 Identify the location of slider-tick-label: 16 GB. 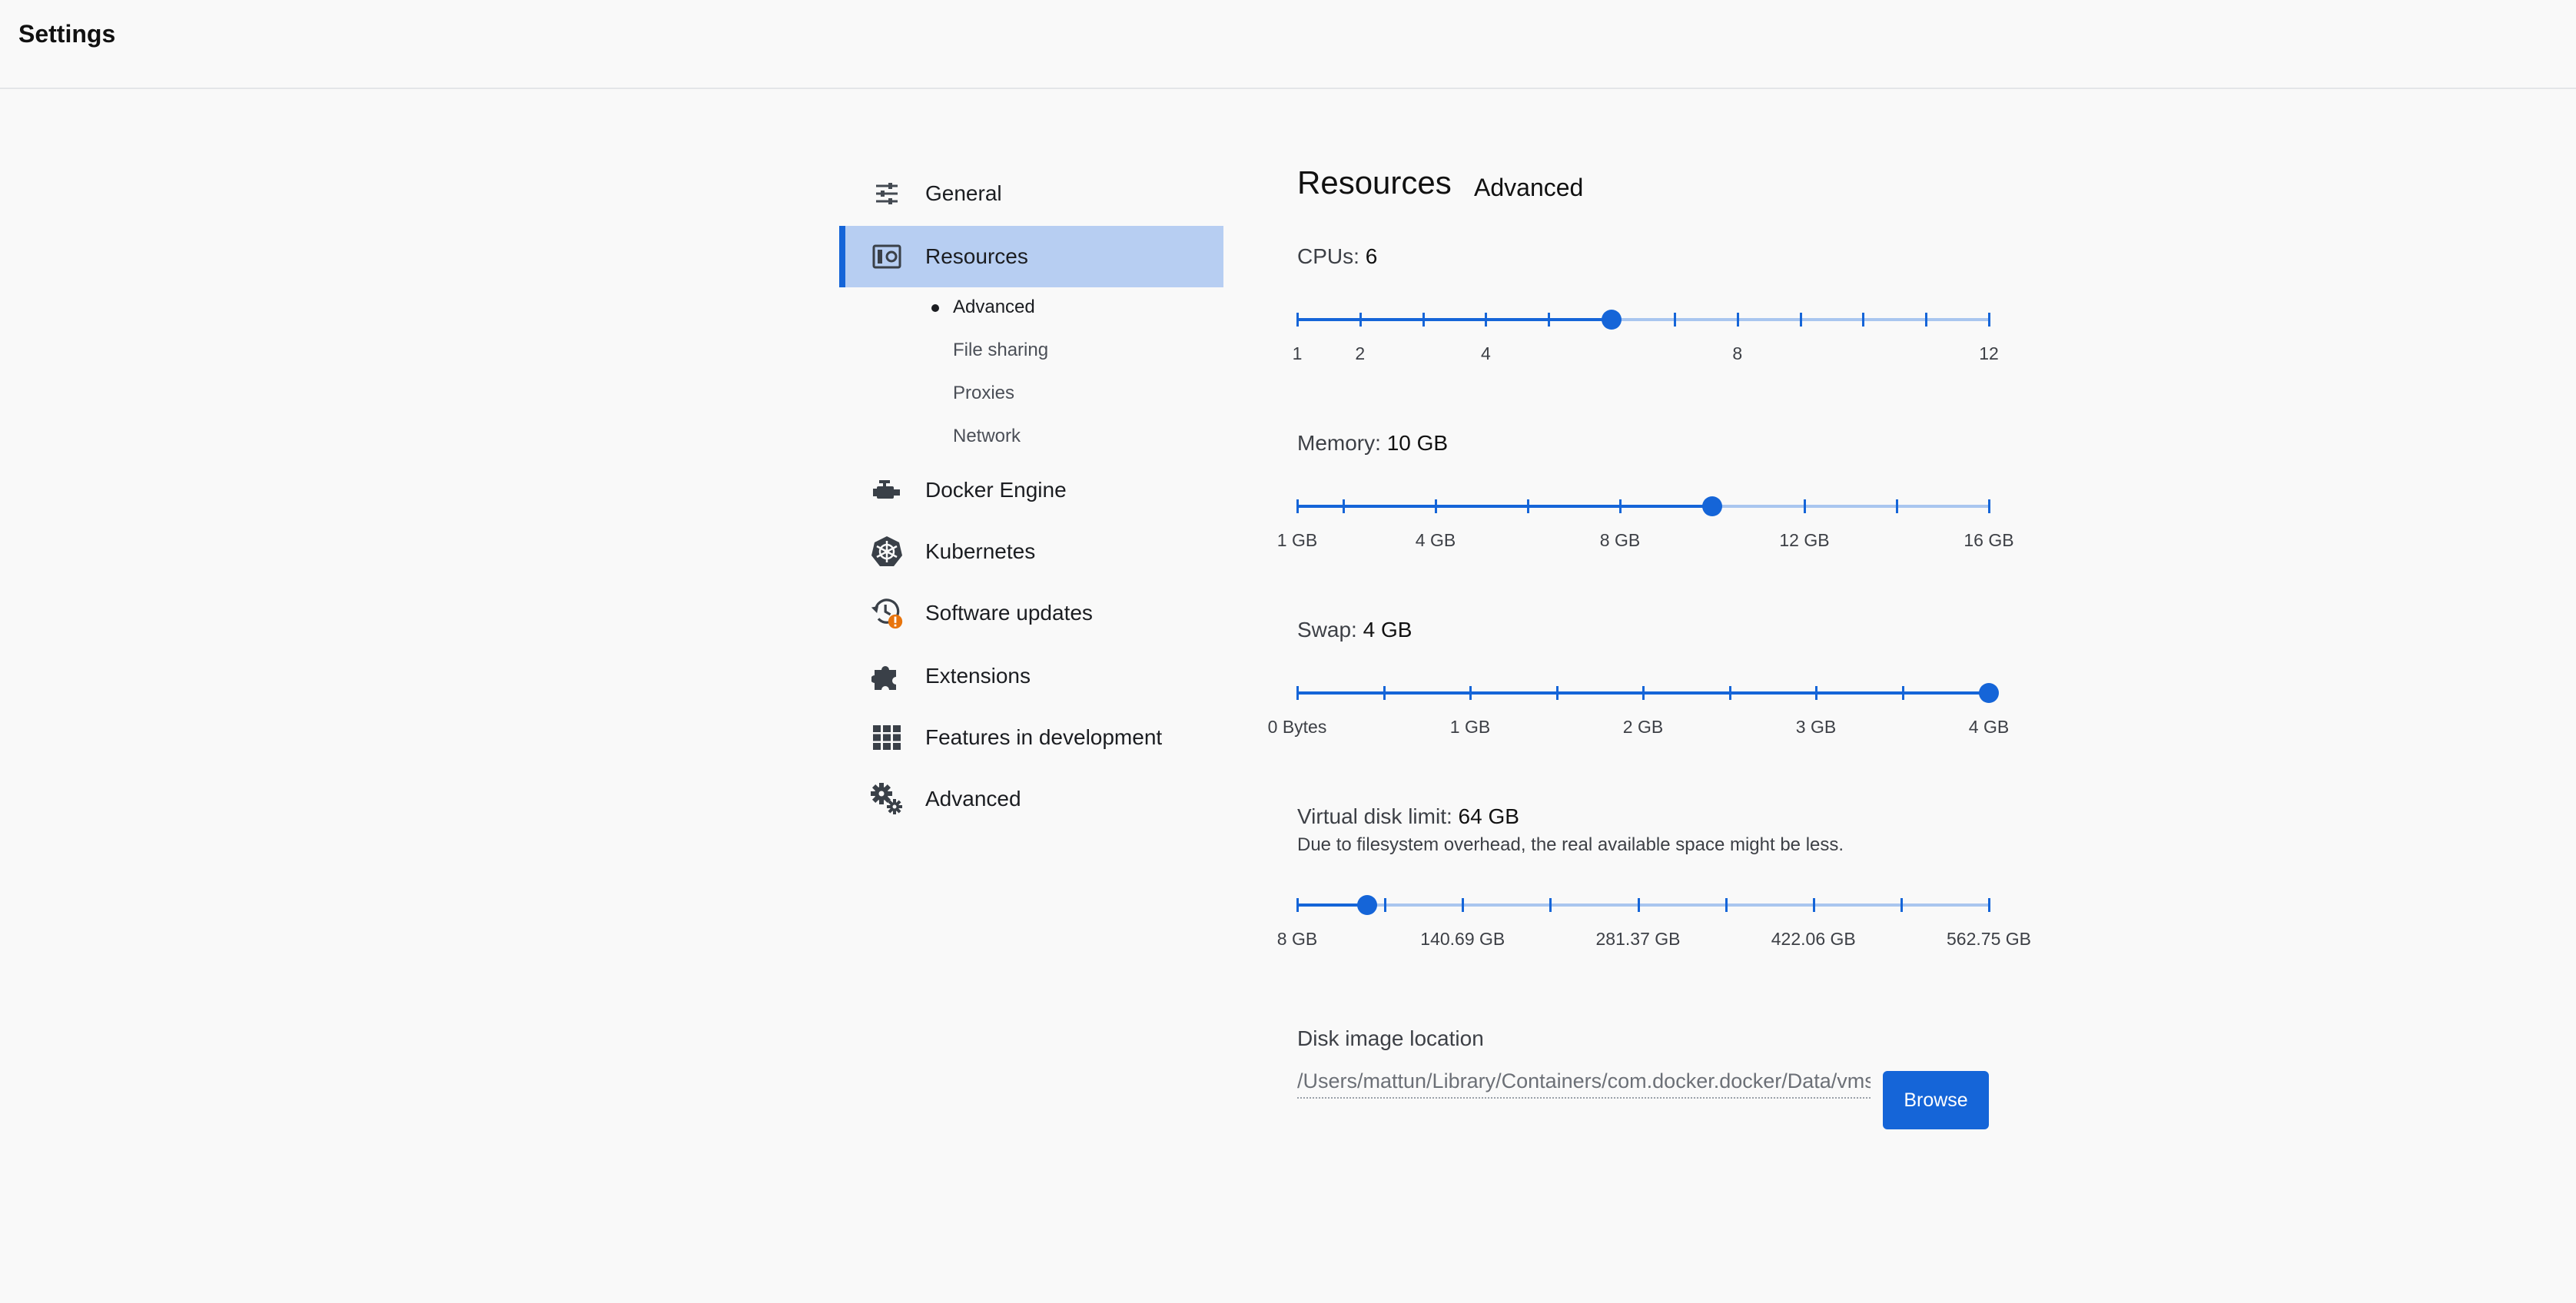
(1989, 540).